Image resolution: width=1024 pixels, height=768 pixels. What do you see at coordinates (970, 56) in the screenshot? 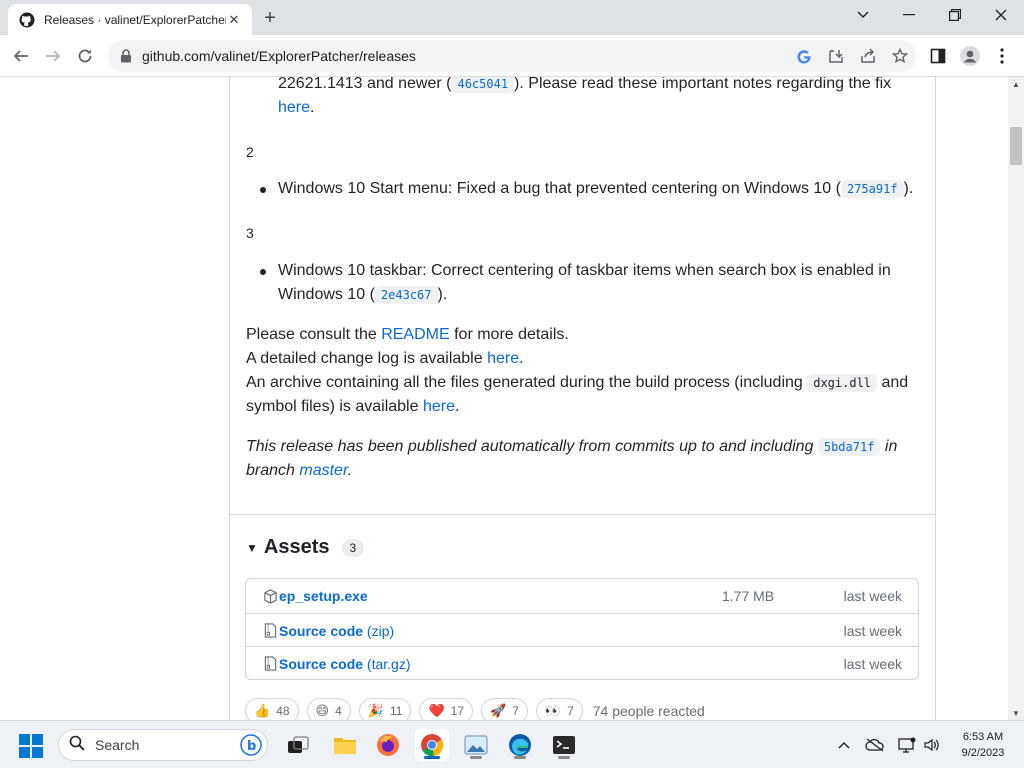
I see `profile-avatar-icon` at bounding box center [970, 56].